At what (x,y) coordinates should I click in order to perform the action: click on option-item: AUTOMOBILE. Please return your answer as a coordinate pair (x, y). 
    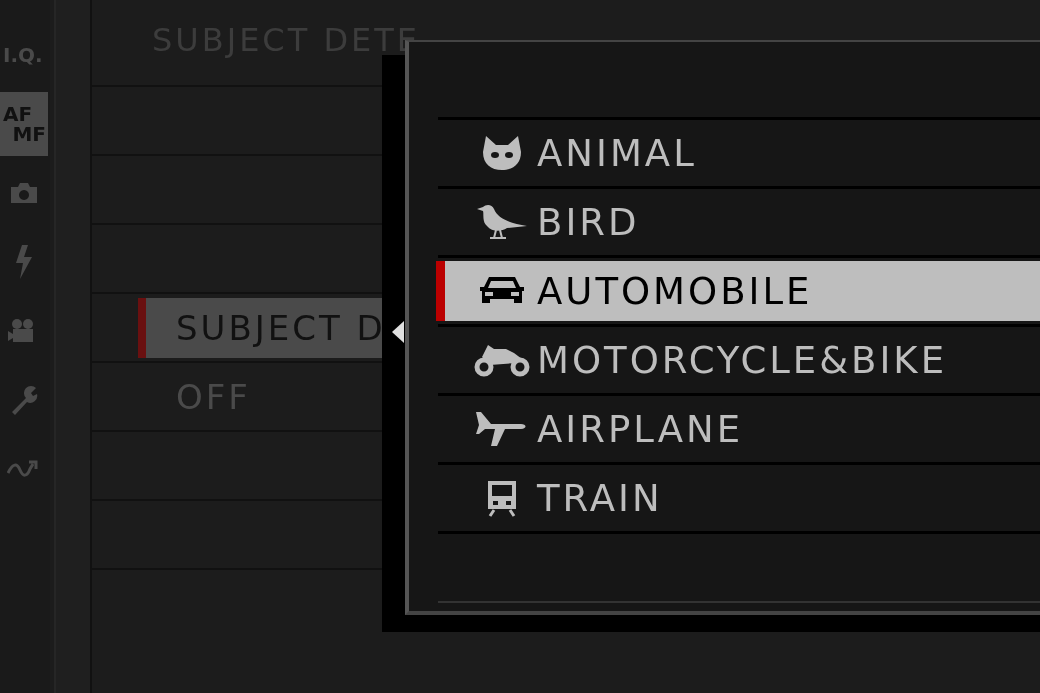
    Looking at the image, I should click on (738, 291).